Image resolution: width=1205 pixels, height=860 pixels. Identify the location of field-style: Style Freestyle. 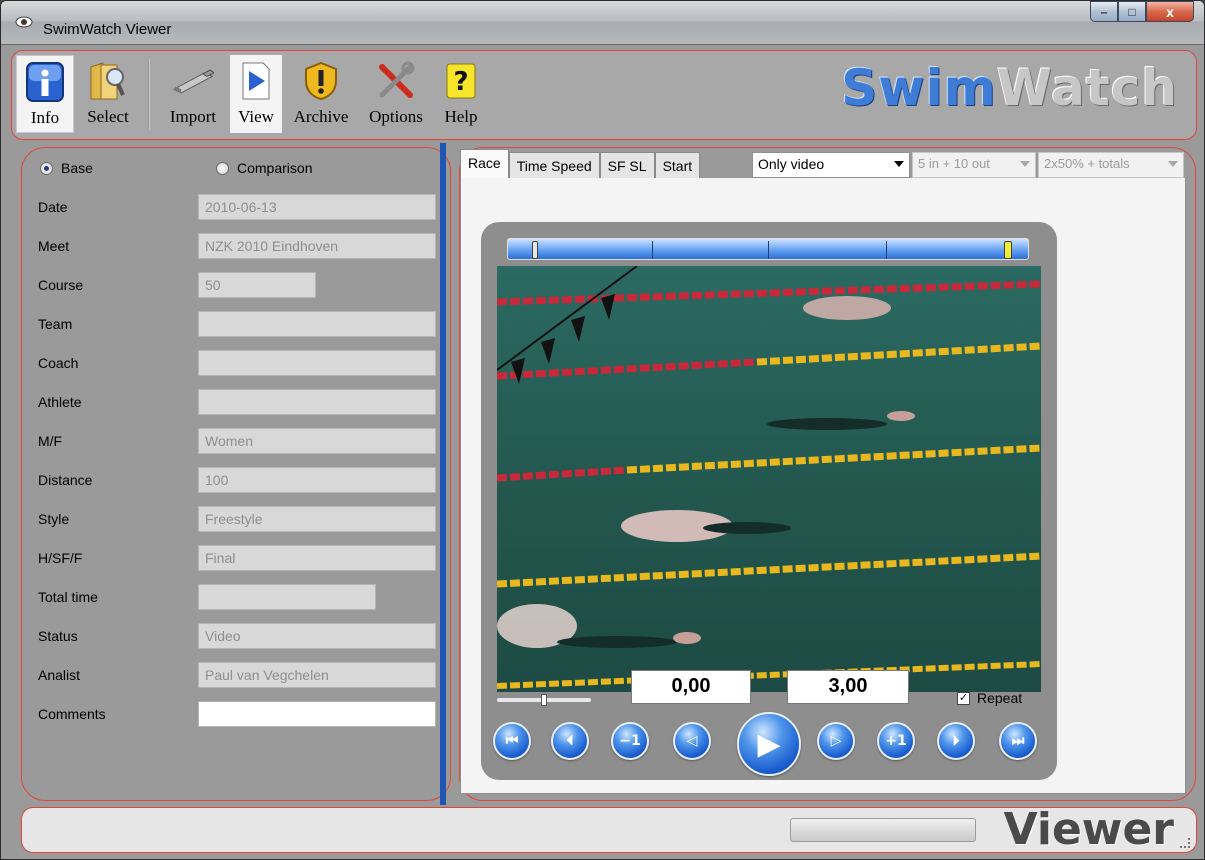
(238, 519).